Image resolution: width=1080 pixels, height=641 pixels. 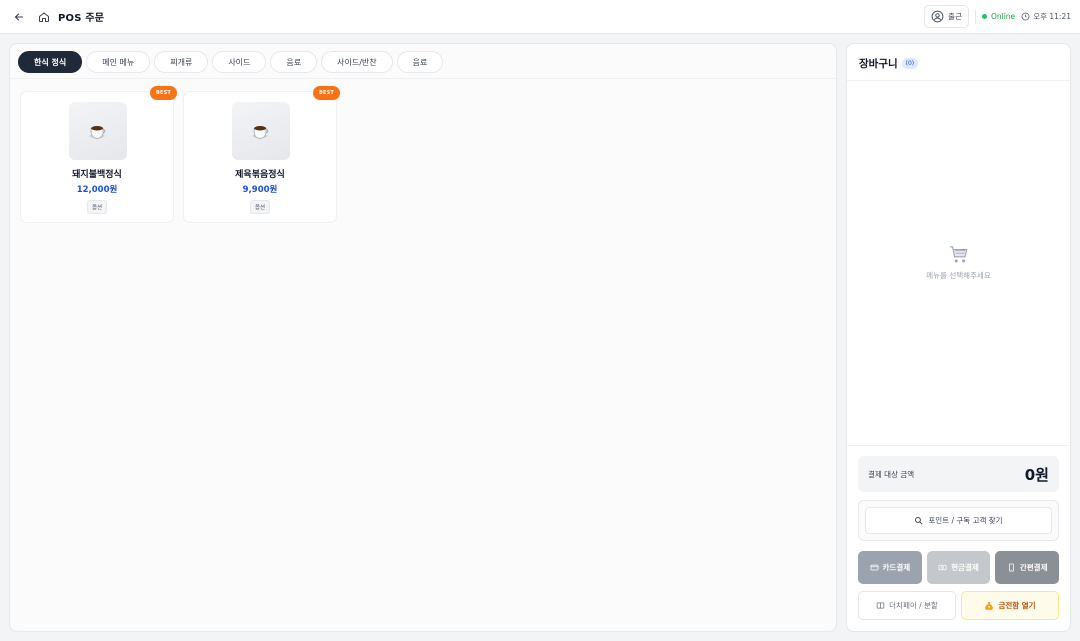 I want to click on card-payment-button: 카드결제, so click(x=890, y=567).